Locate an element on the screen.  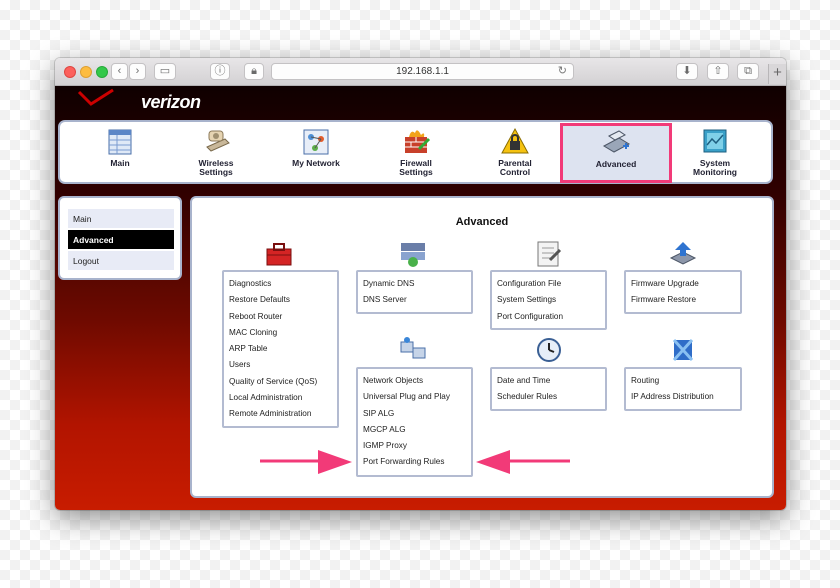
sidebar-icon: ▭ is located at coordinates (165, 71).